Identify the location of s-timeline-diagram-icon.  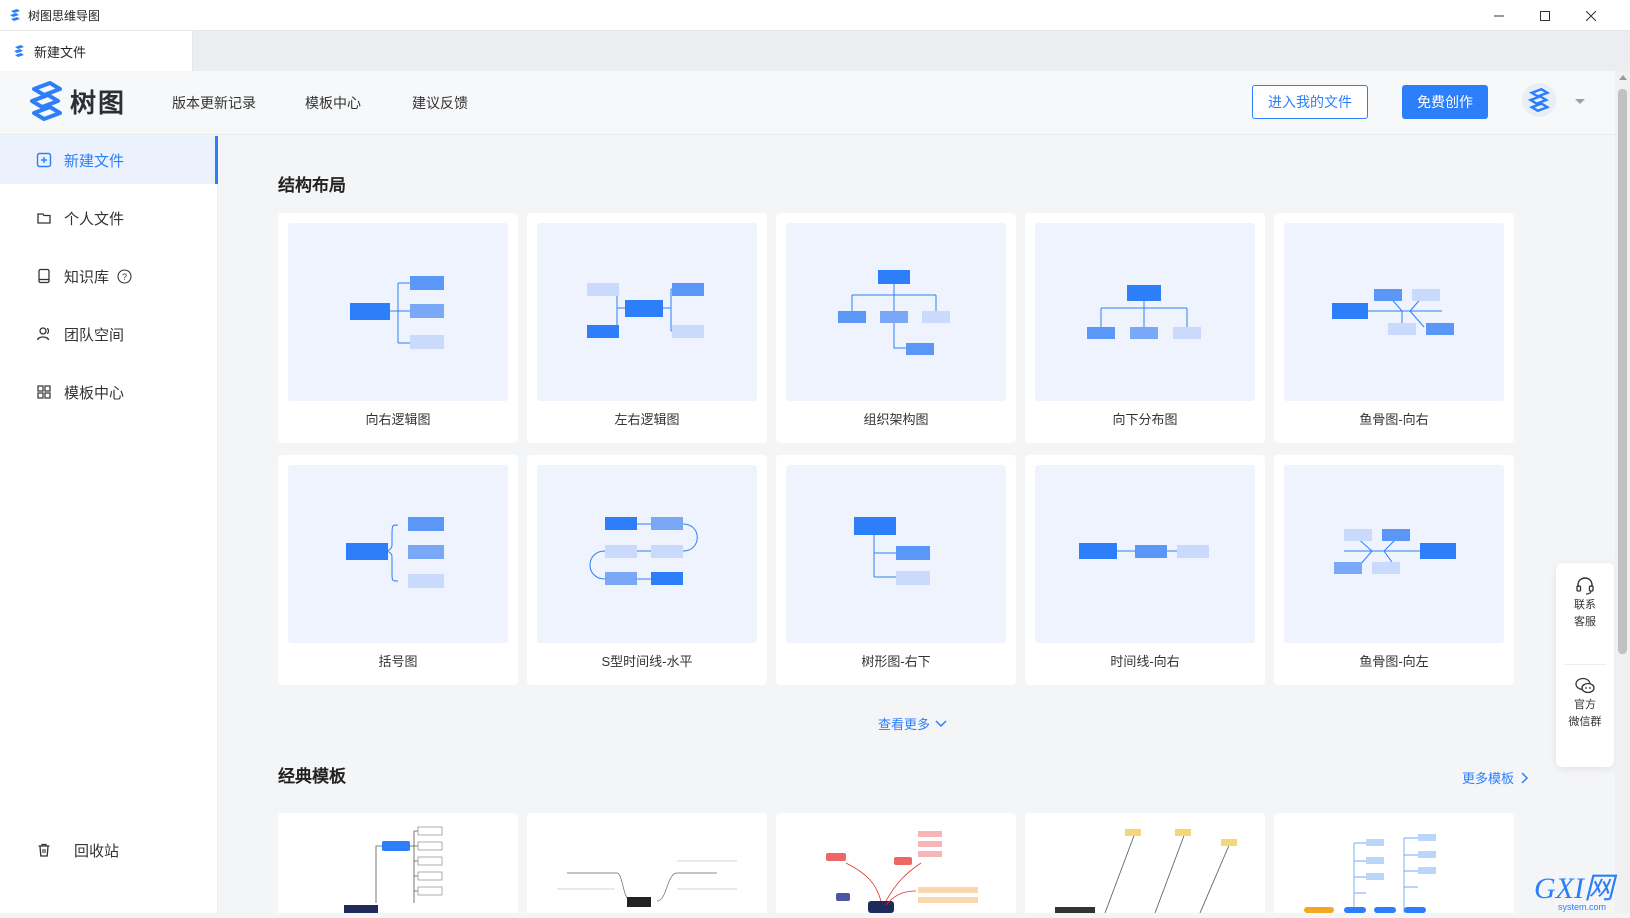
(643, 551).